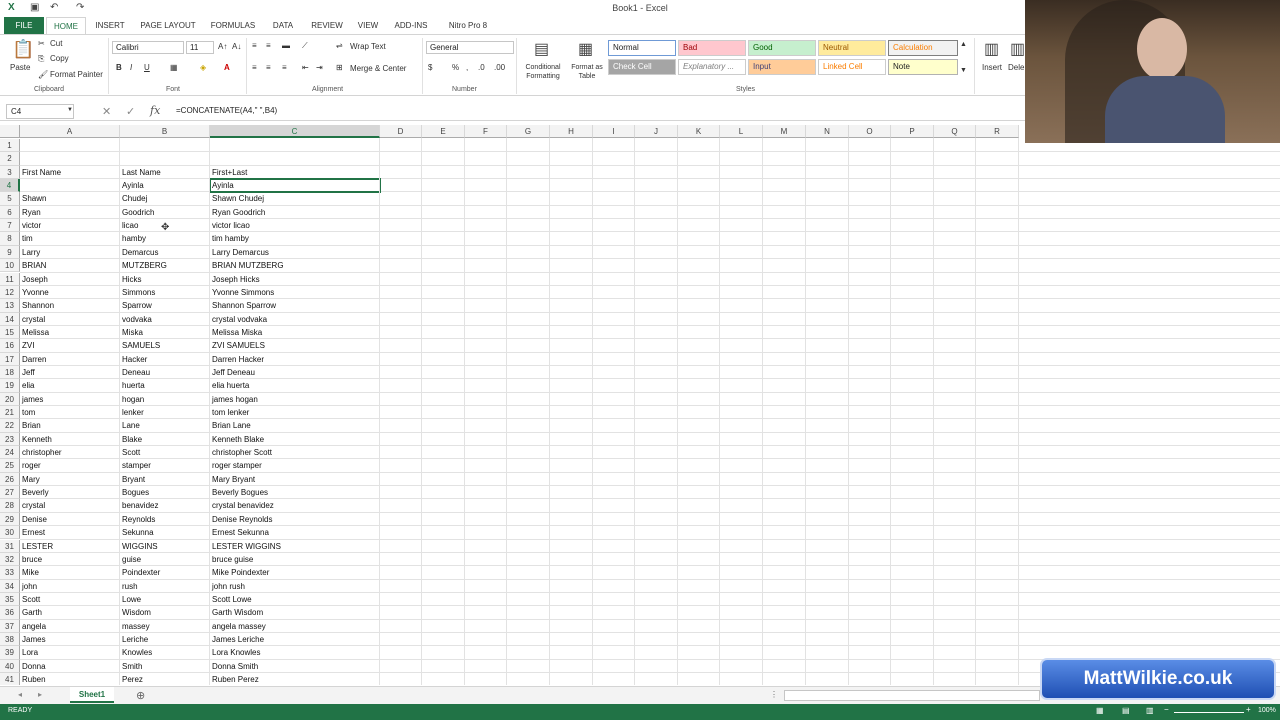 The width and height of the screenshot is (1280, 720). I want to click on row-header: 5, so click(10, 199).